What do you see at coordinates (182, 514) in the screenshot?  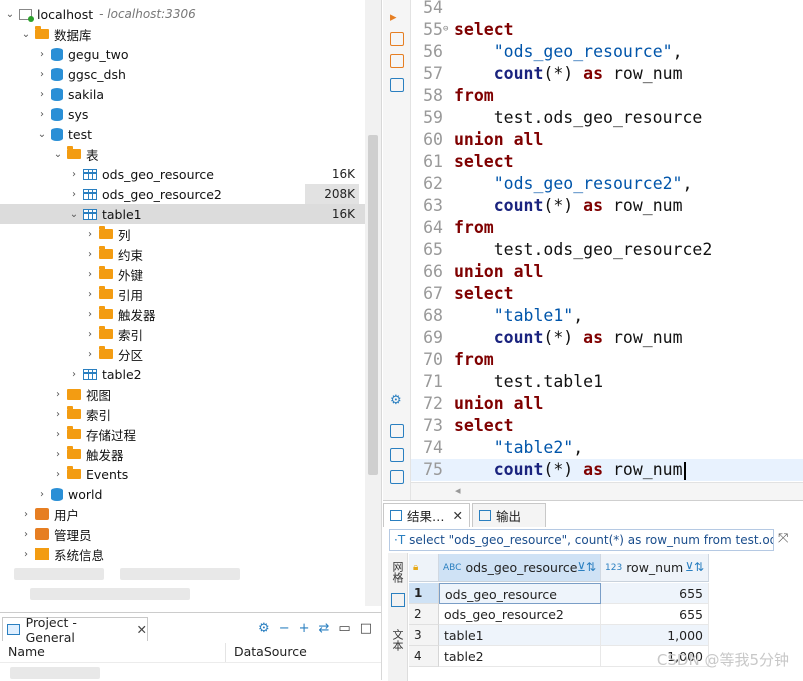 I see `tree-top-0: ›用户` at bounding box center [182, 514].